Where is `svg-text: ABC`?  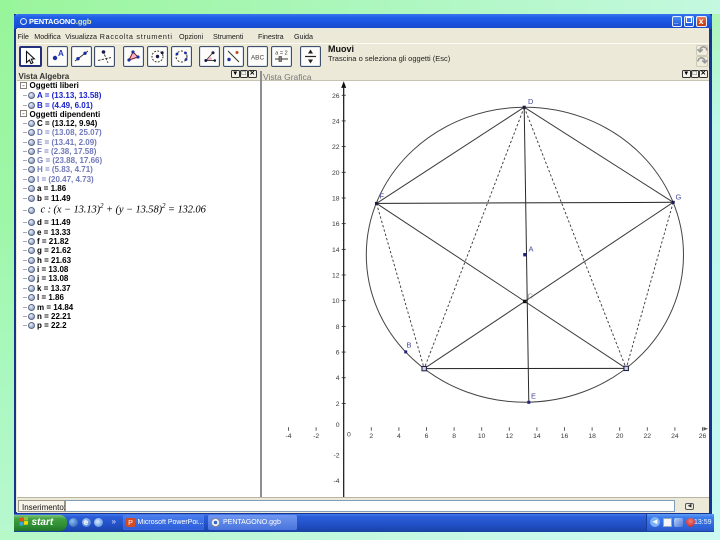
svg-text: ABC is located at coordinates (258, 58).